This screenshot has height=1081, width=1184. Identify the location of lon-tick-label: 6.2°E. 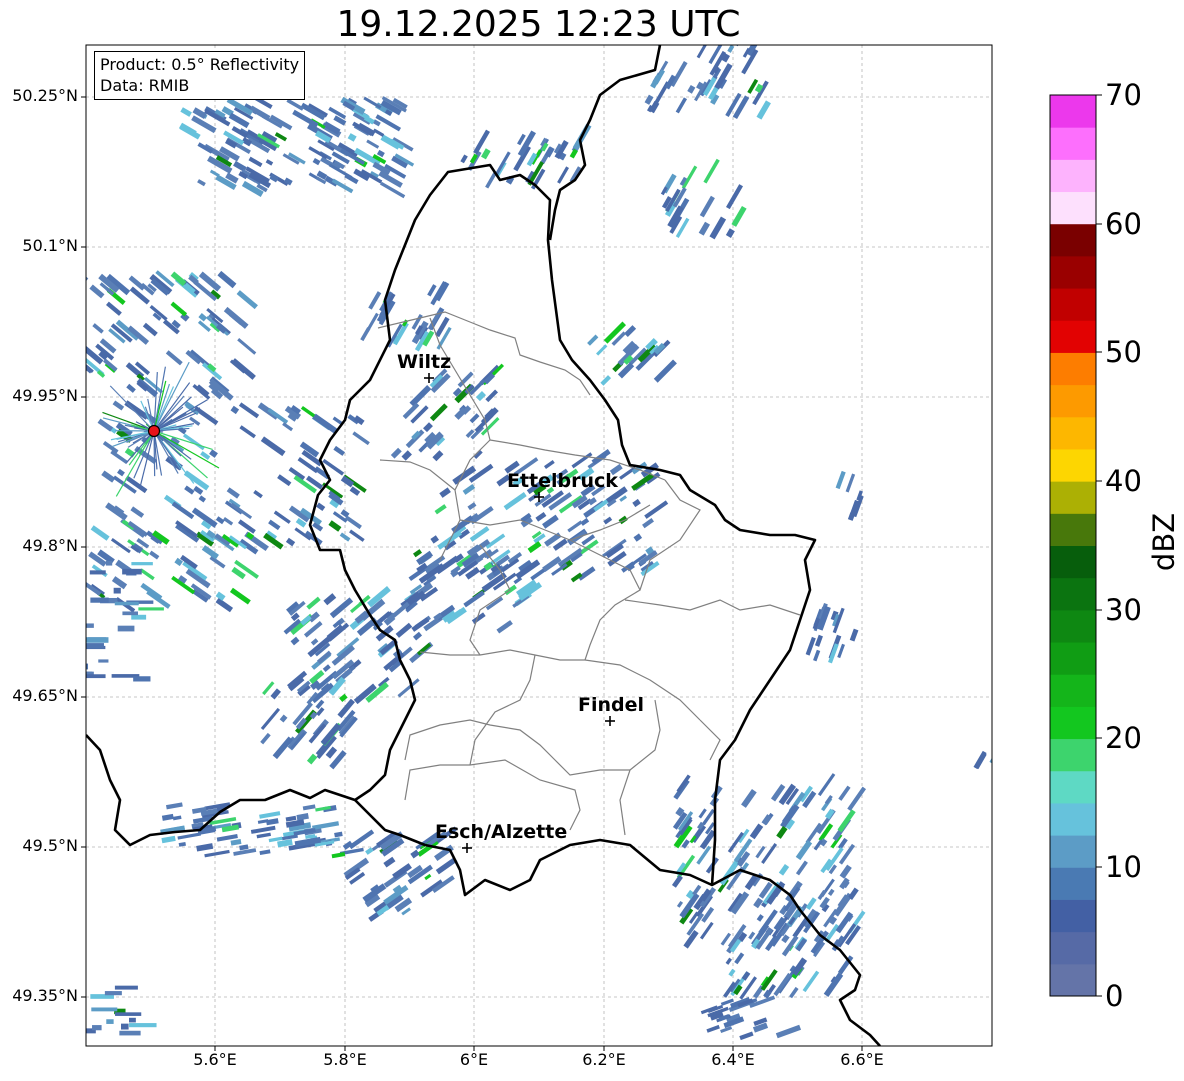
(604, 1059).